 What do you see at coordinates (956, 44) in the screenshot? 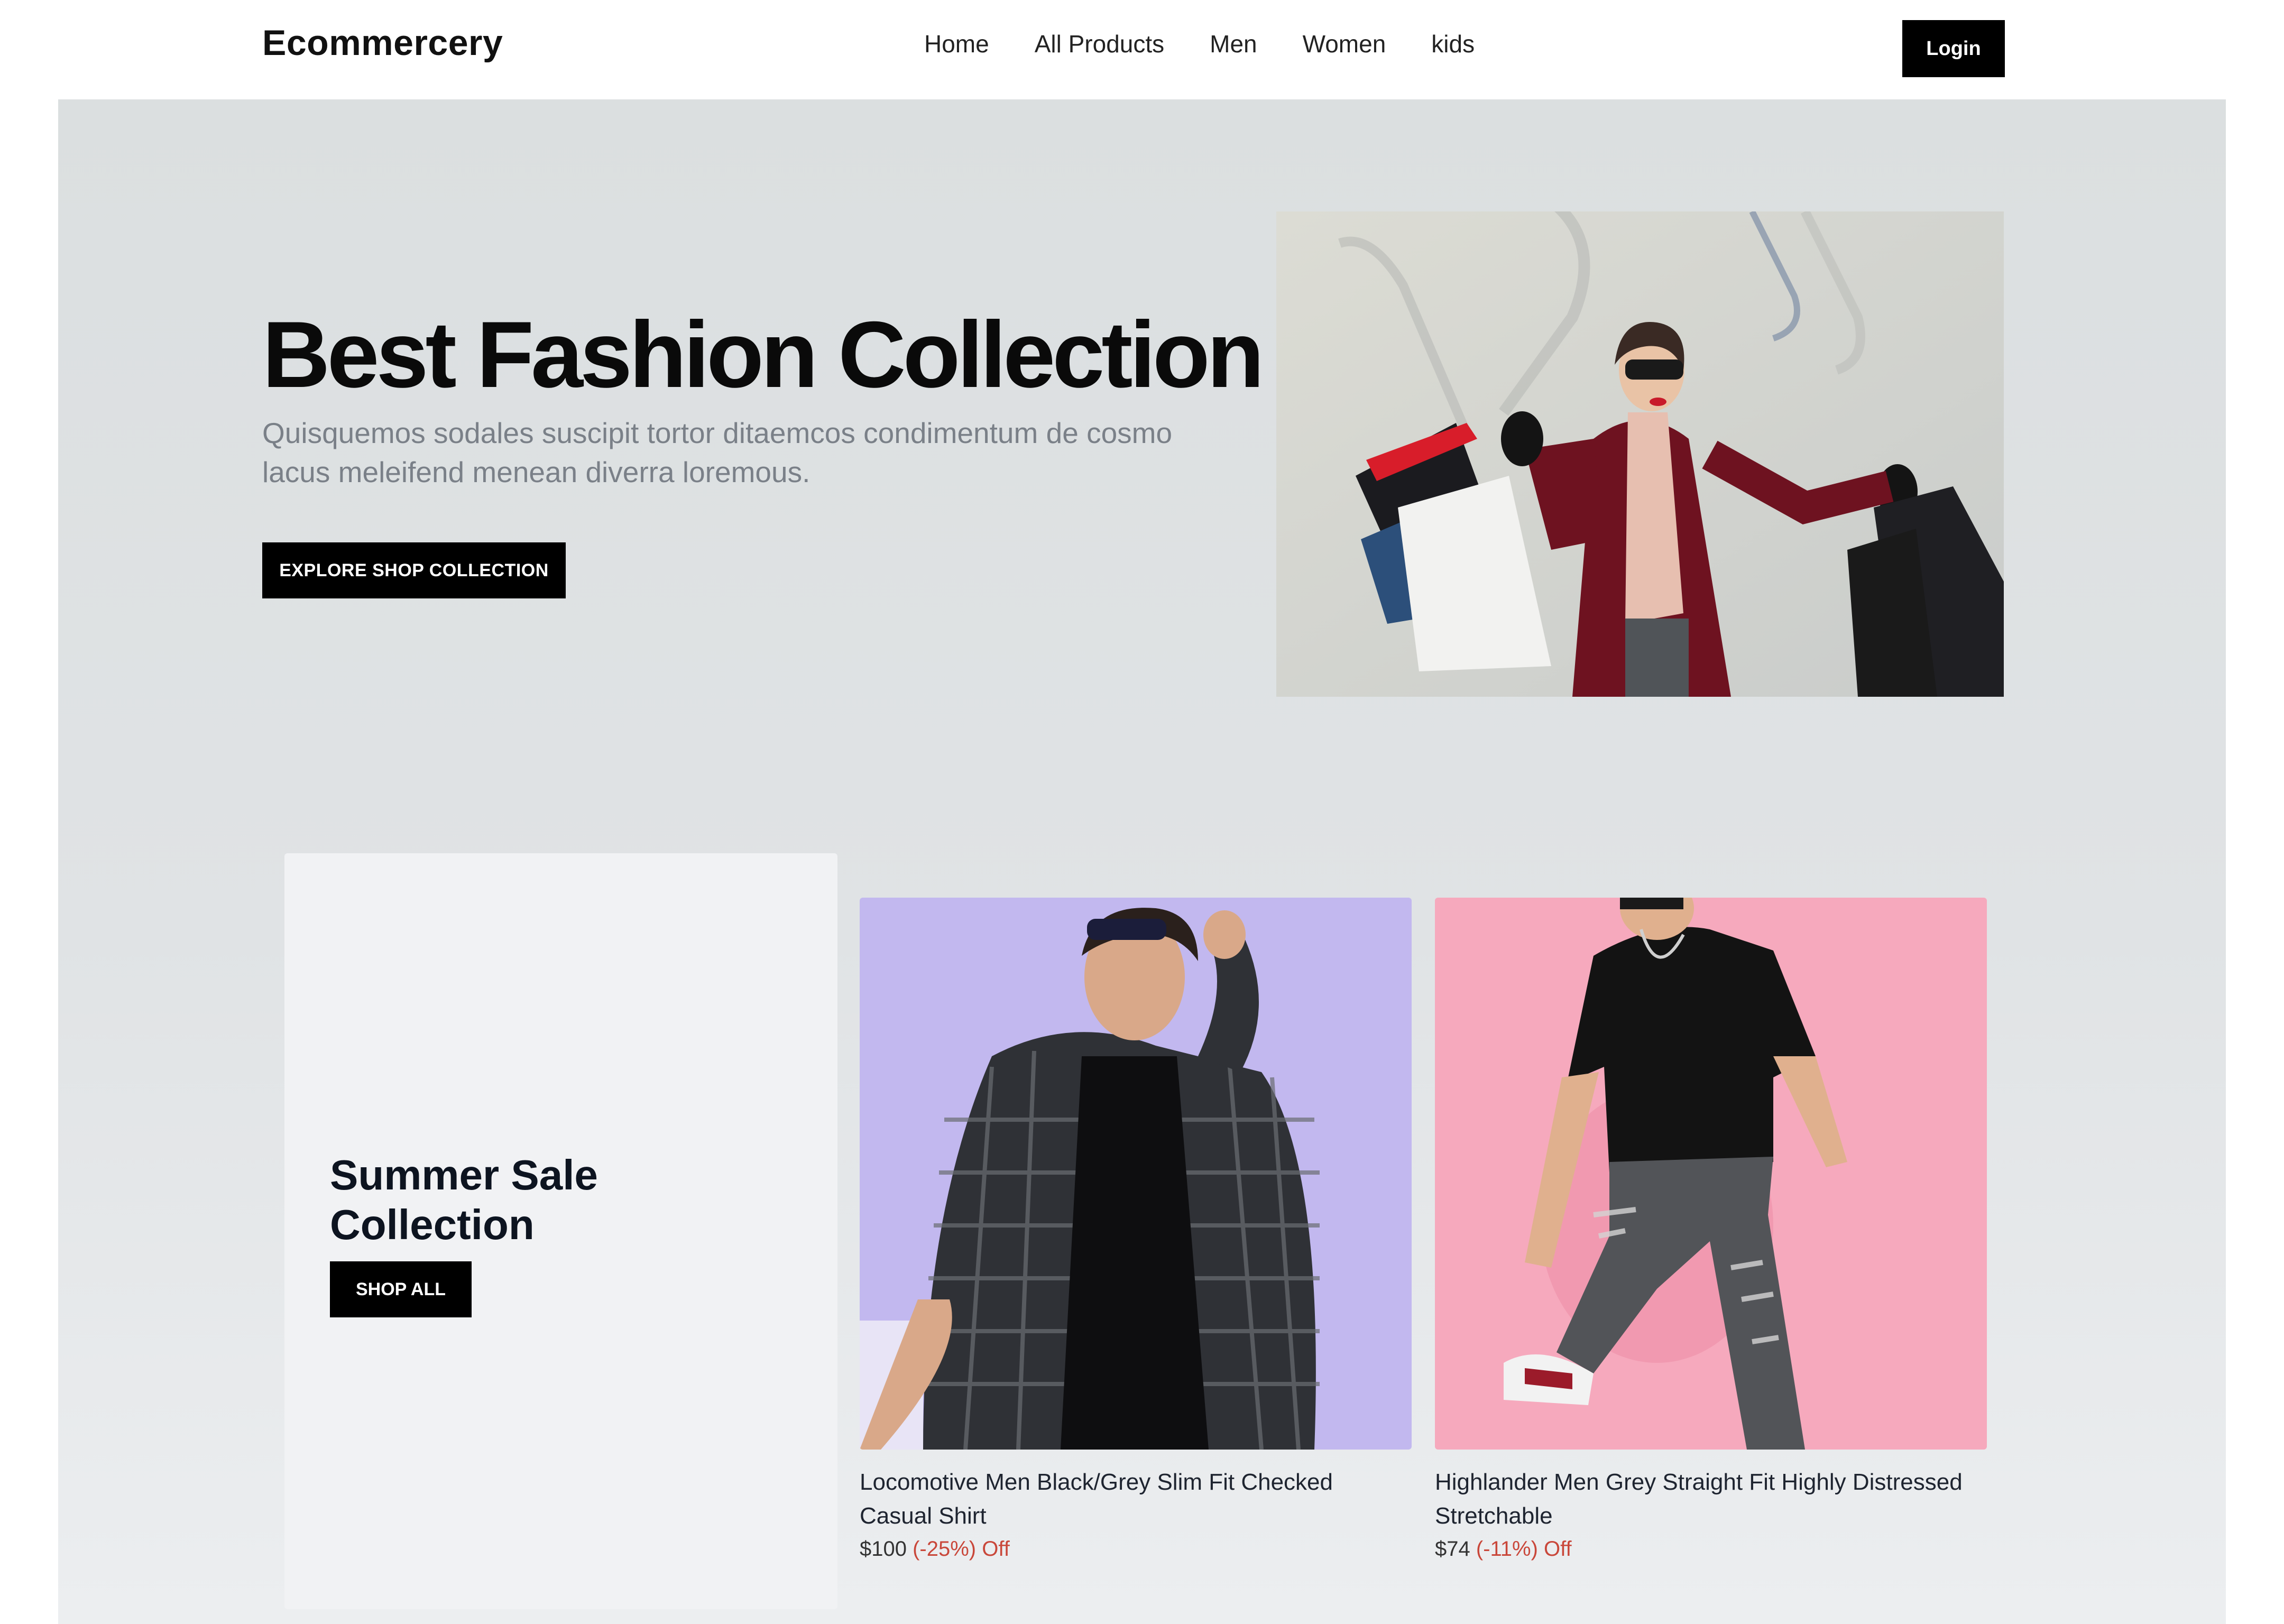
I see `nav-link-home: Home` at bounding box center [956, 44].